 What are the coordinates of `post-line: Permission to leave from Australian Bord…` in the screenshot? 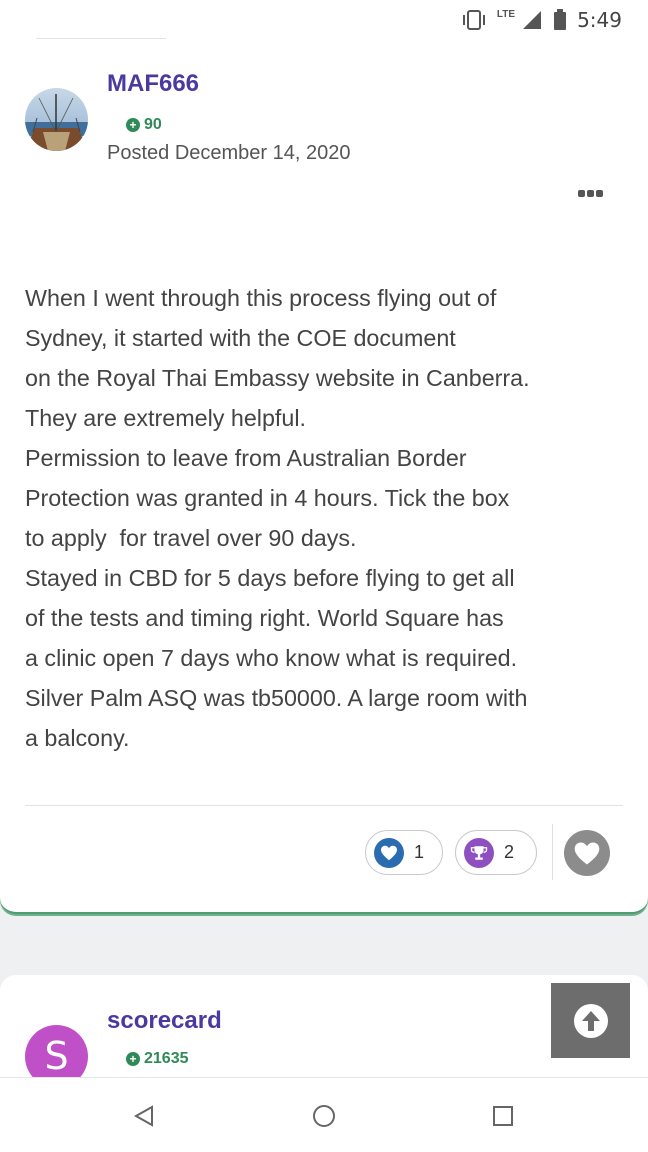 It's located at (246, 458).